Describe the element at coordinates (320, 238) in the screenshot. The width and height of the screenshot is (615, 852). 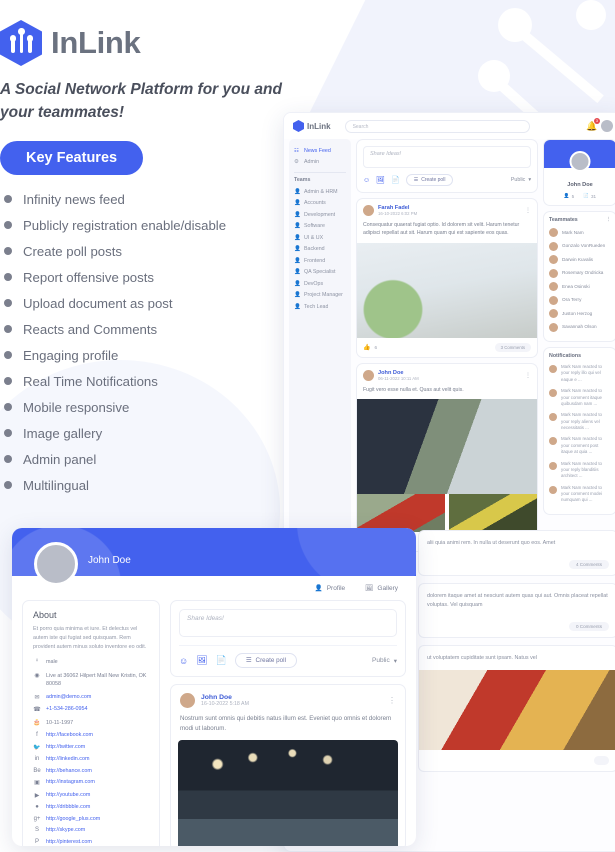
I see `sidebar-item-team: 👤 UI & UX` at that location.